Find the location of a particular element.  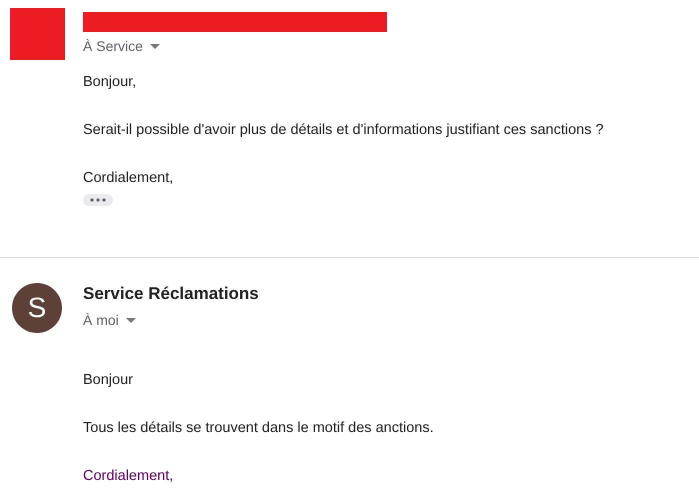

more-icon is located at coordinates (98, 200).